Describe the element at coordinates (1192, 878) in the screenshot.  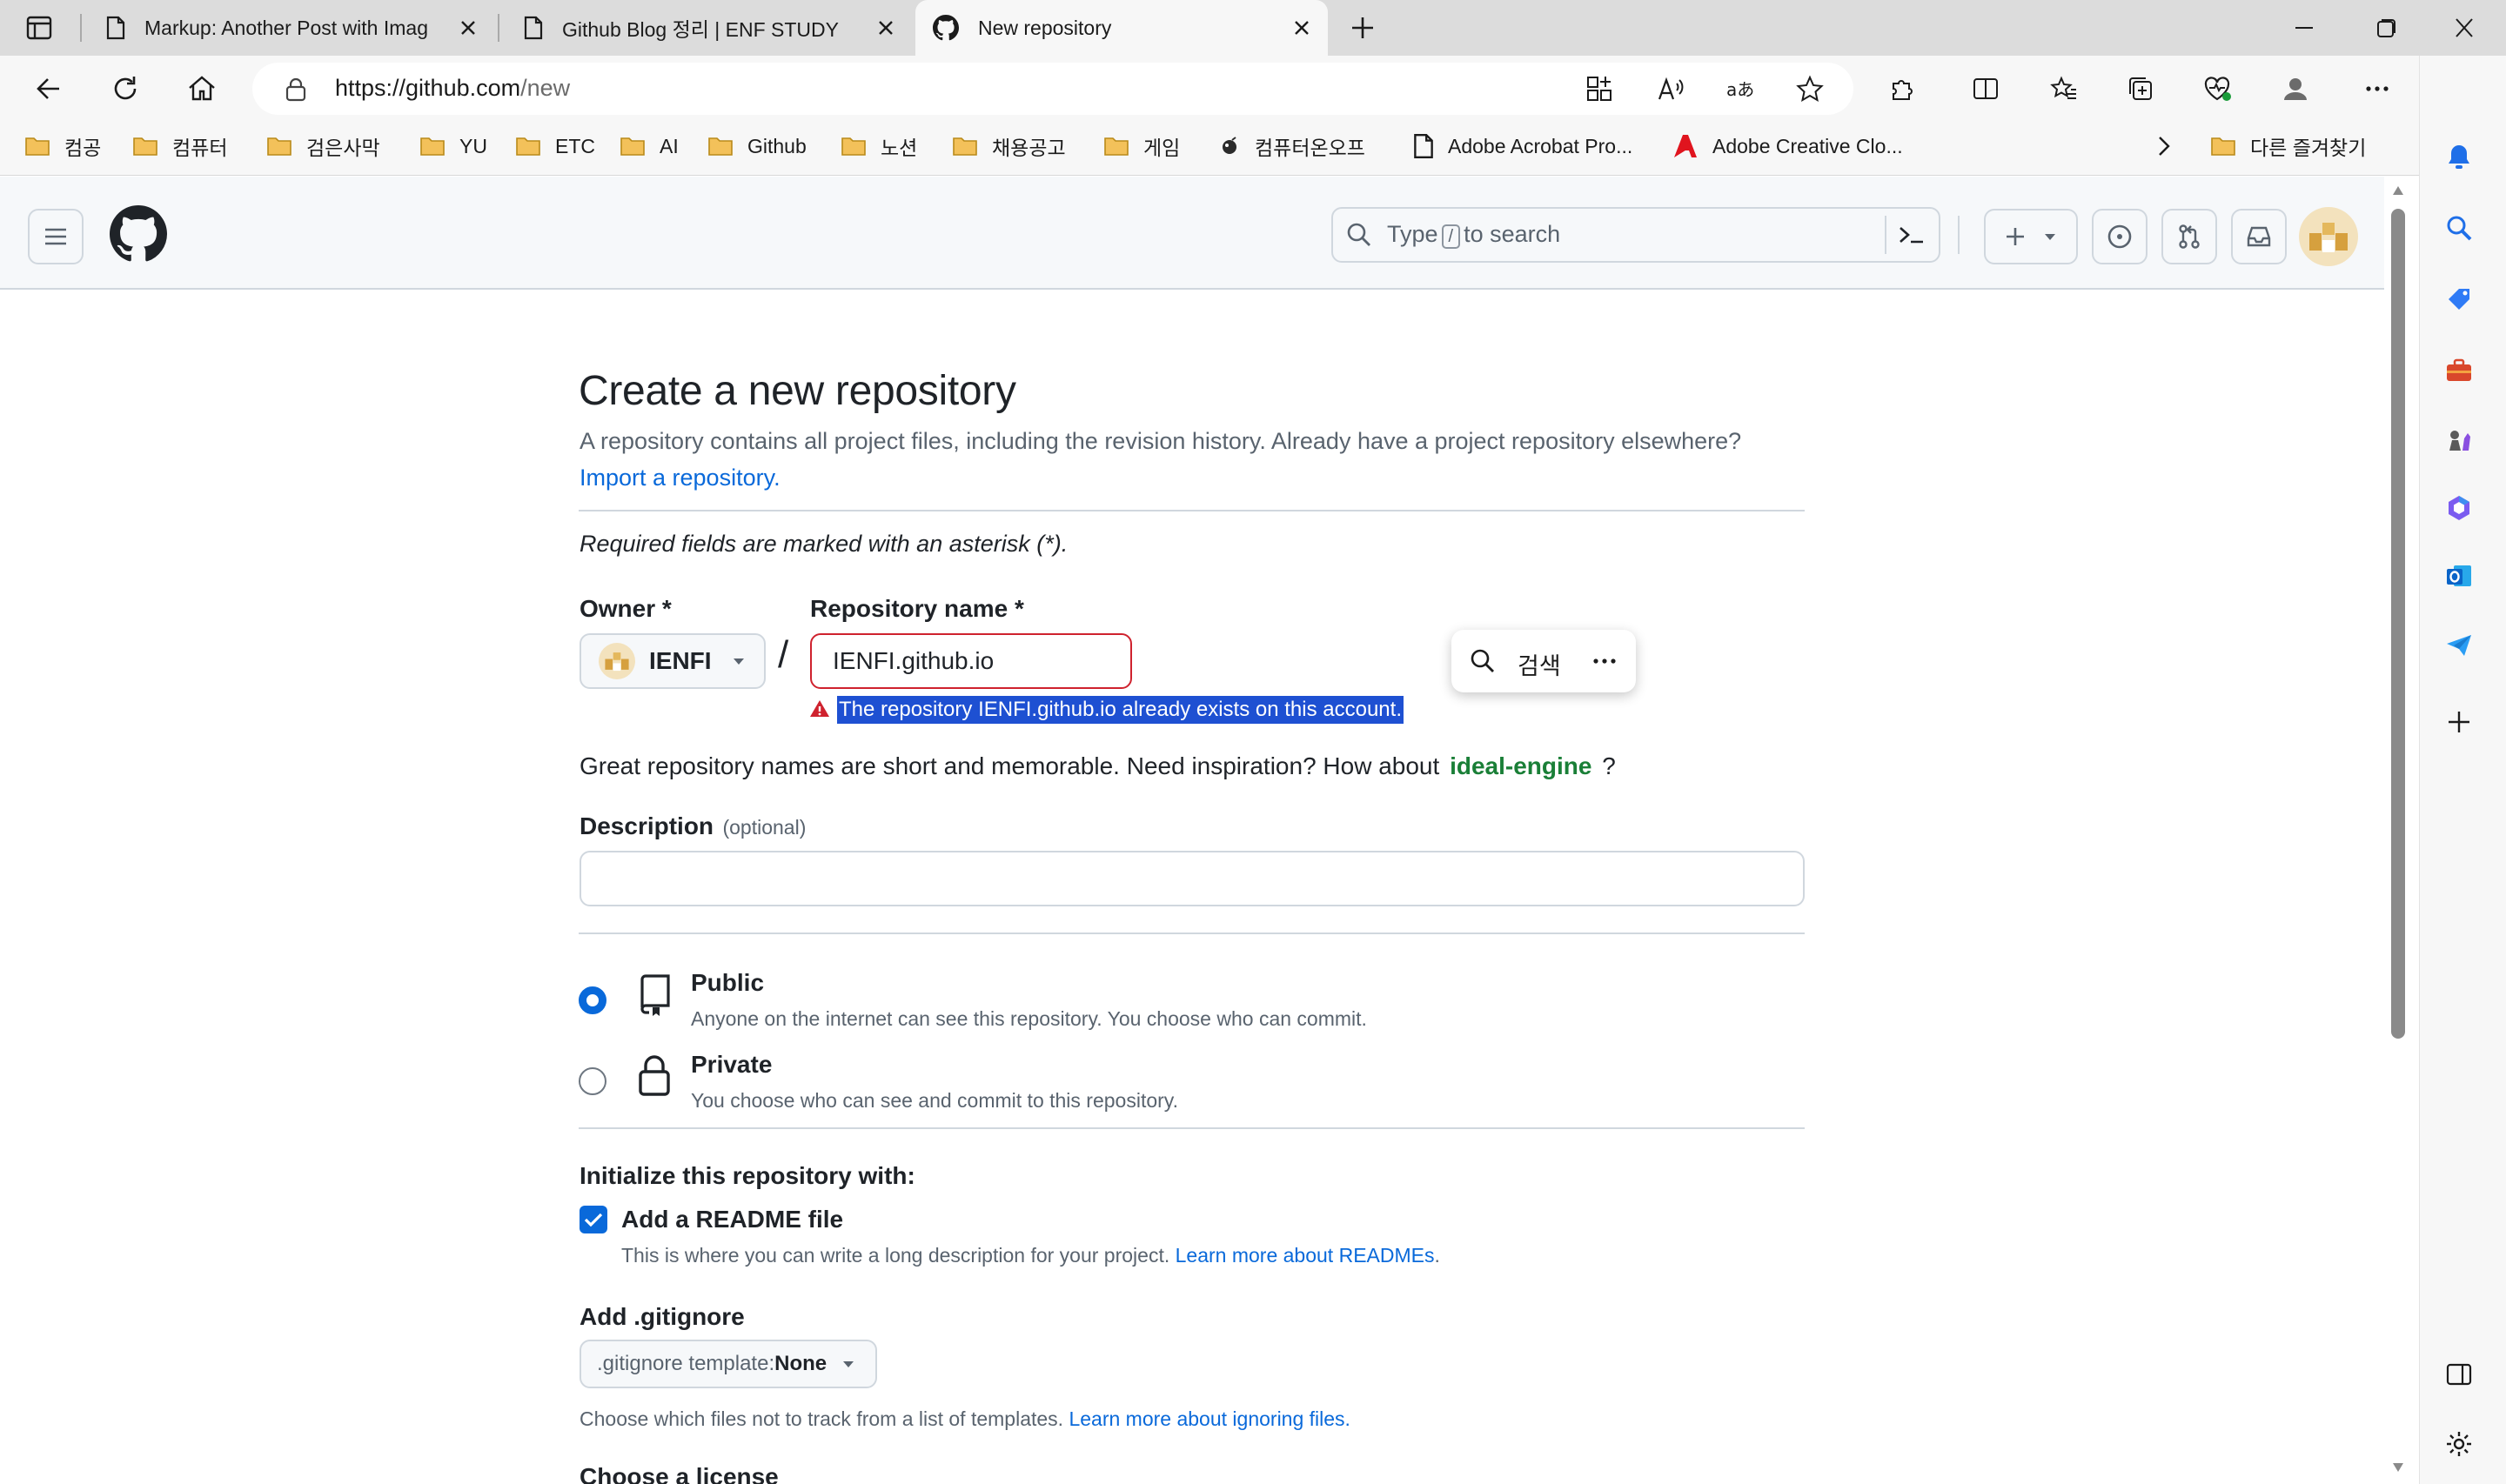
I see `description-input` at that location.